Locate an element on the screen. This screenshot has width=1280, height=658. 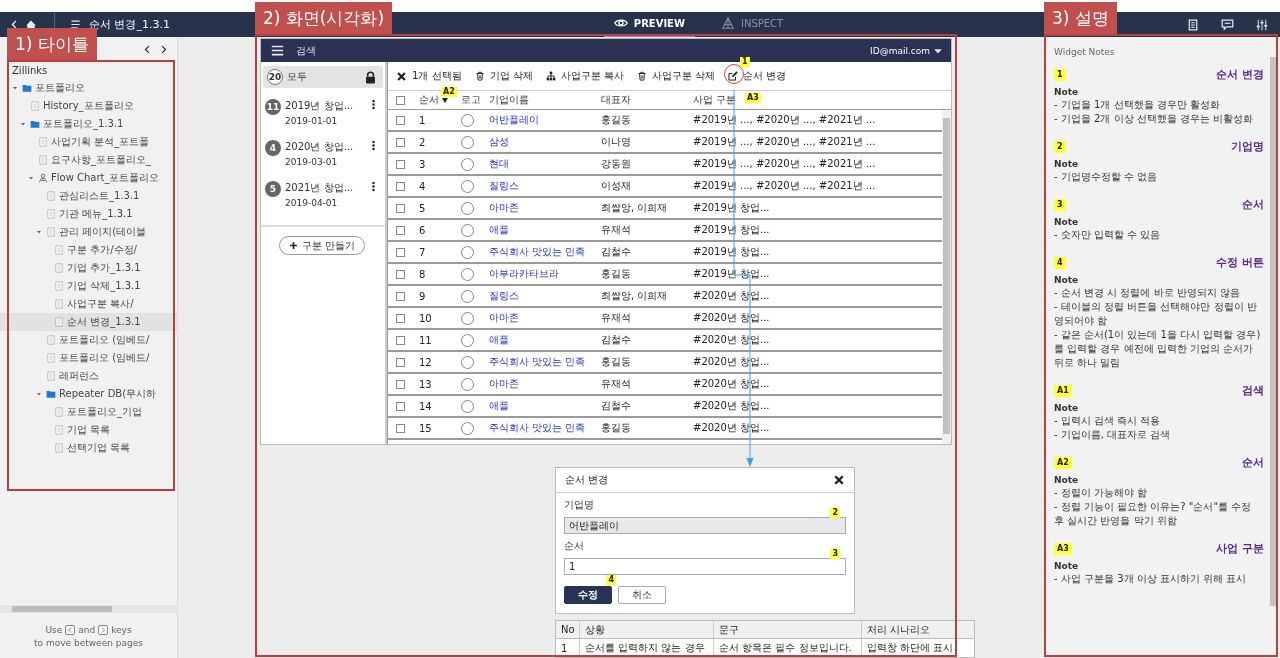
pages-icon is located at coordinates (75, 24).